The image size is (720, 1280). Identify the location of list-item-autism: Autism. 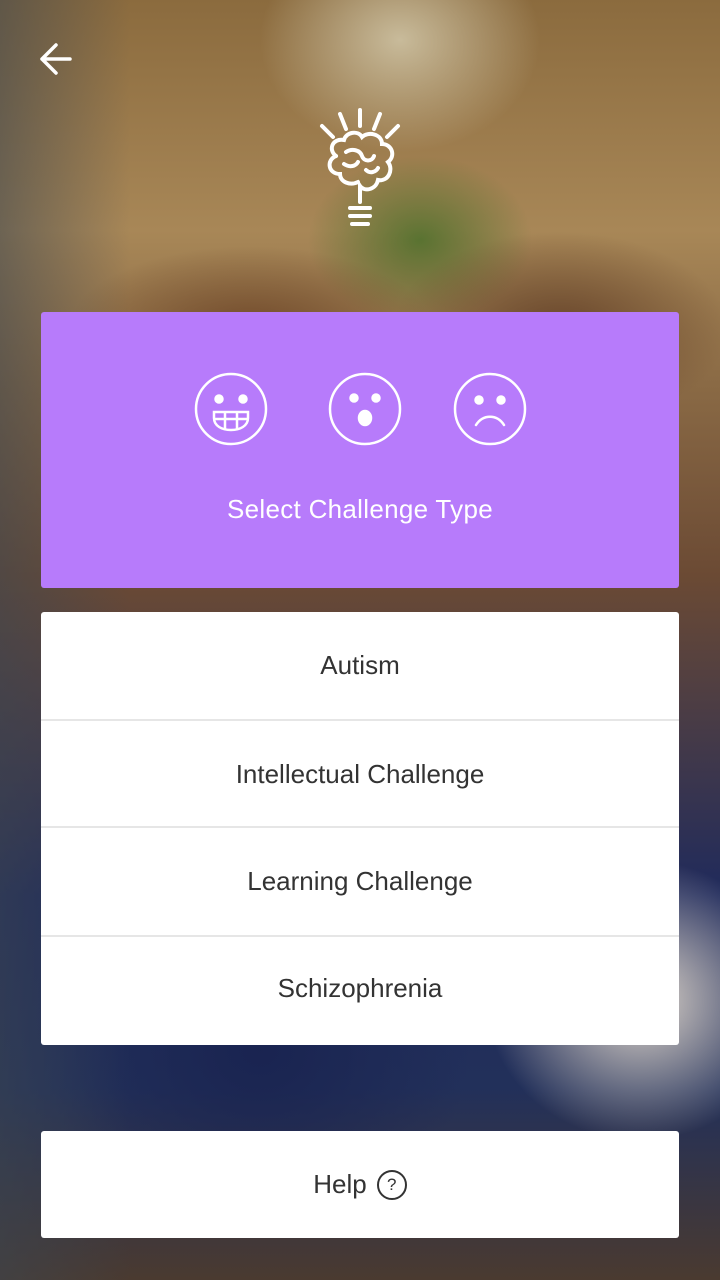
(360, 665).